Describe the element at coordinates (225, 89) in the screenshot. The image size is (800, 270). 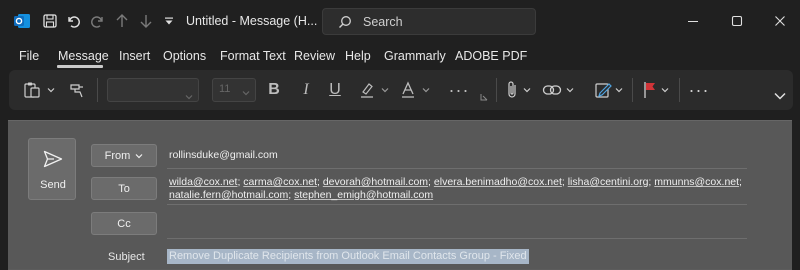
I see `font-size-value: 11` at that location.